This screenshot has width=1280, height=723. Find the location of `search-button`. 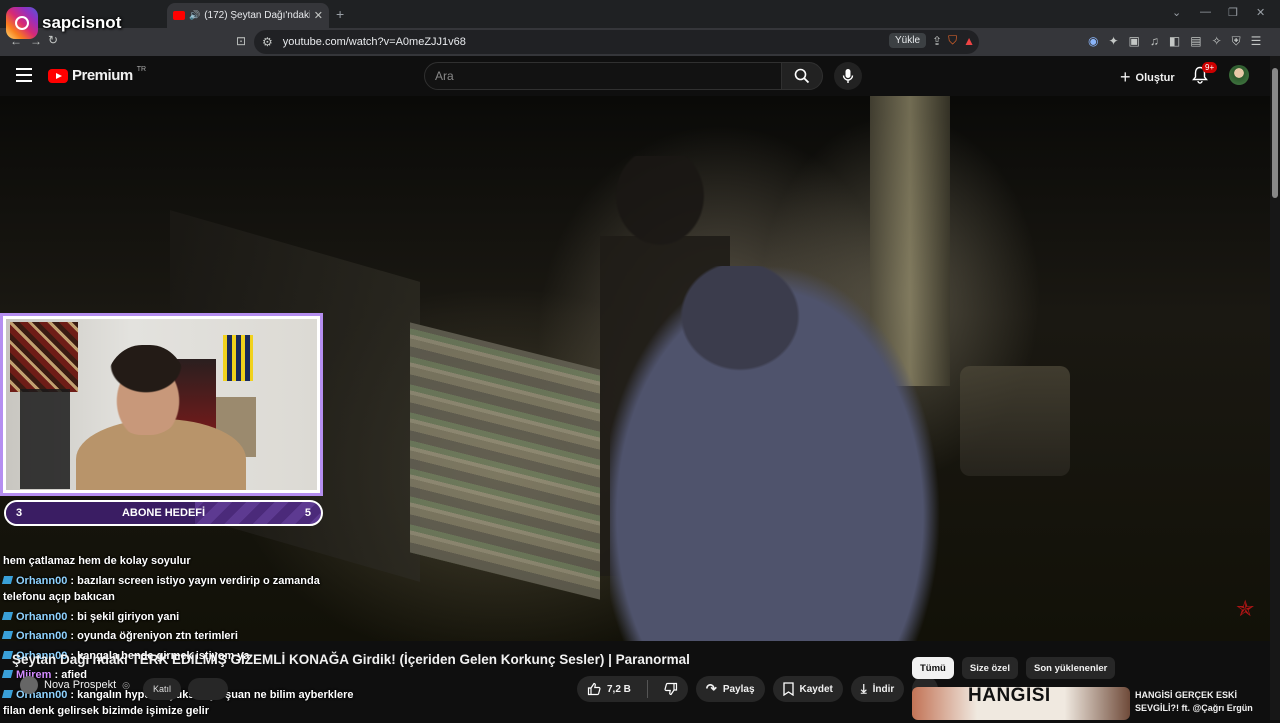

search-button is located at coordinates (802, 76).